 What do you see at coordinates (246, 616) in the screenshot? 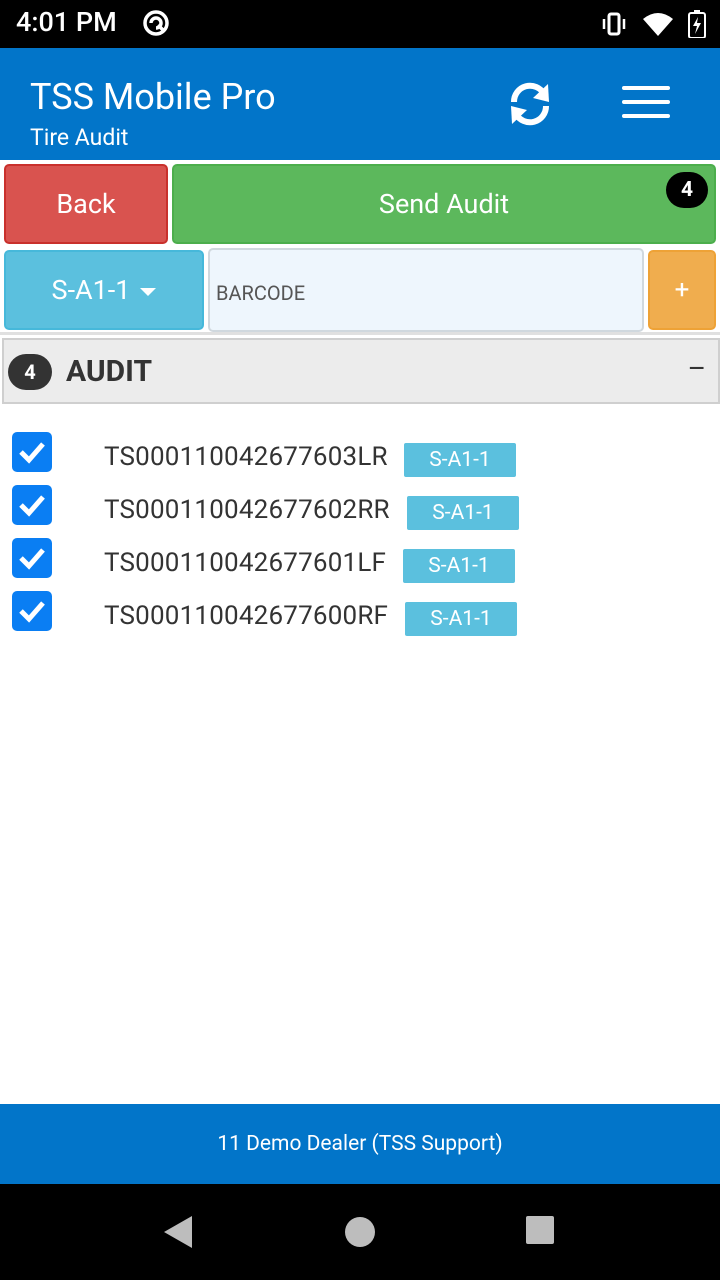
I see `tire-id: TS000110042677600RF` at bounding box center [246, 616].